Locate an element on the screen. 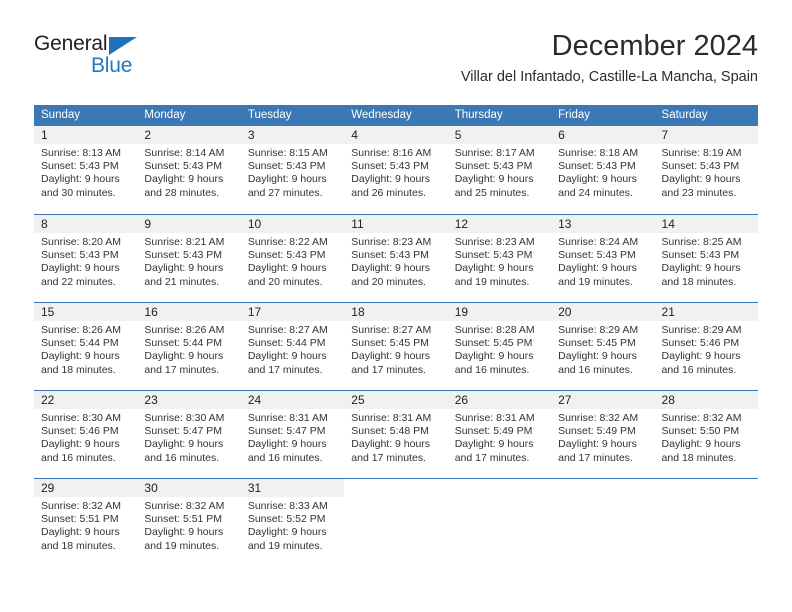 This screenshot has height=612, width=792. day-number-band: 29 is located at coordinates (86, 488).